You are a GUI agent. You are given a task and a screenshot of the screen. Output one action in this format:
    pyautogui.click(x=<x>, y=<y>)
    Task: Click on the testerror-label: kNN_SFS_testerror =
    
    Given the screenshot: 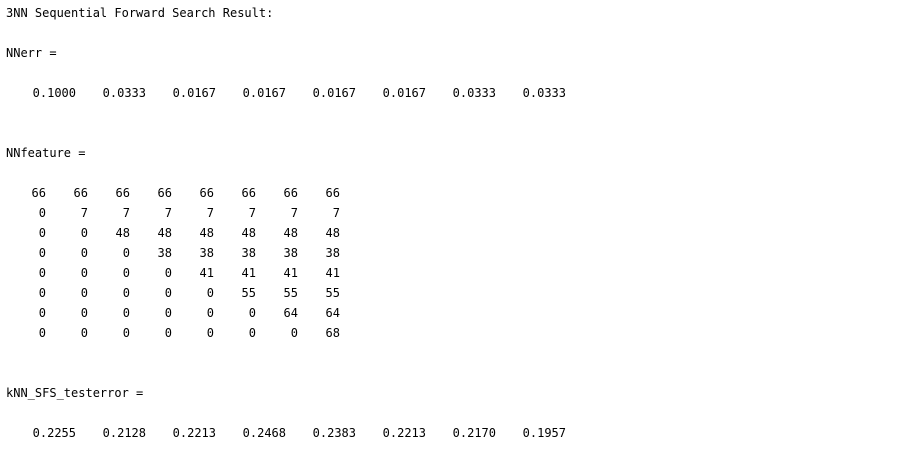 What is the action you would take?
    pyautogui.click(x=75, y=393)
    